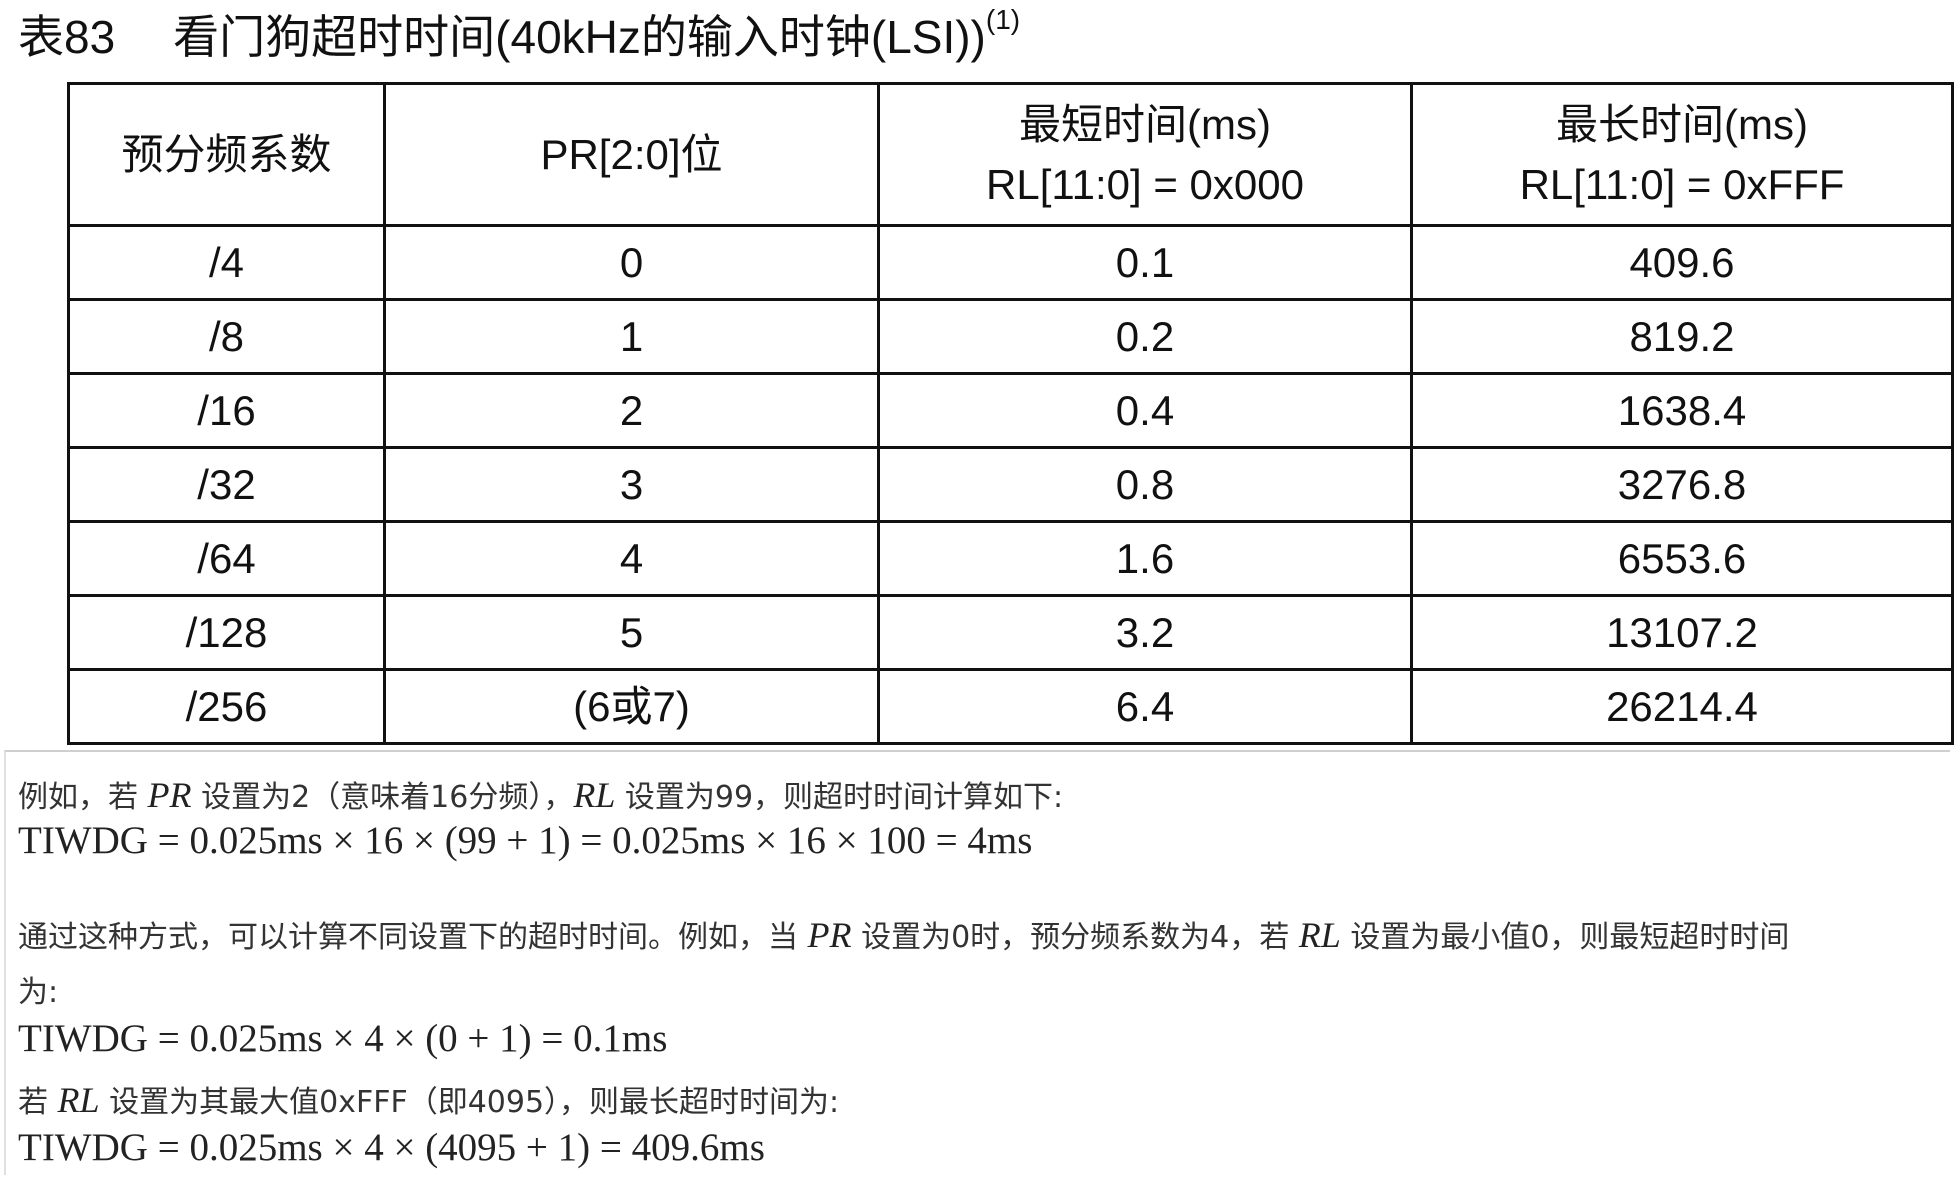 The height and width of the screenshot is (1179, 1956). What do you see at coordinates (429, 1100) in the screenshot?
I see `max-paragraph: 若 RL 设置为其最大值0xFFF（即4095），则最长超时时间为:` at bounding box center [429, 1100].